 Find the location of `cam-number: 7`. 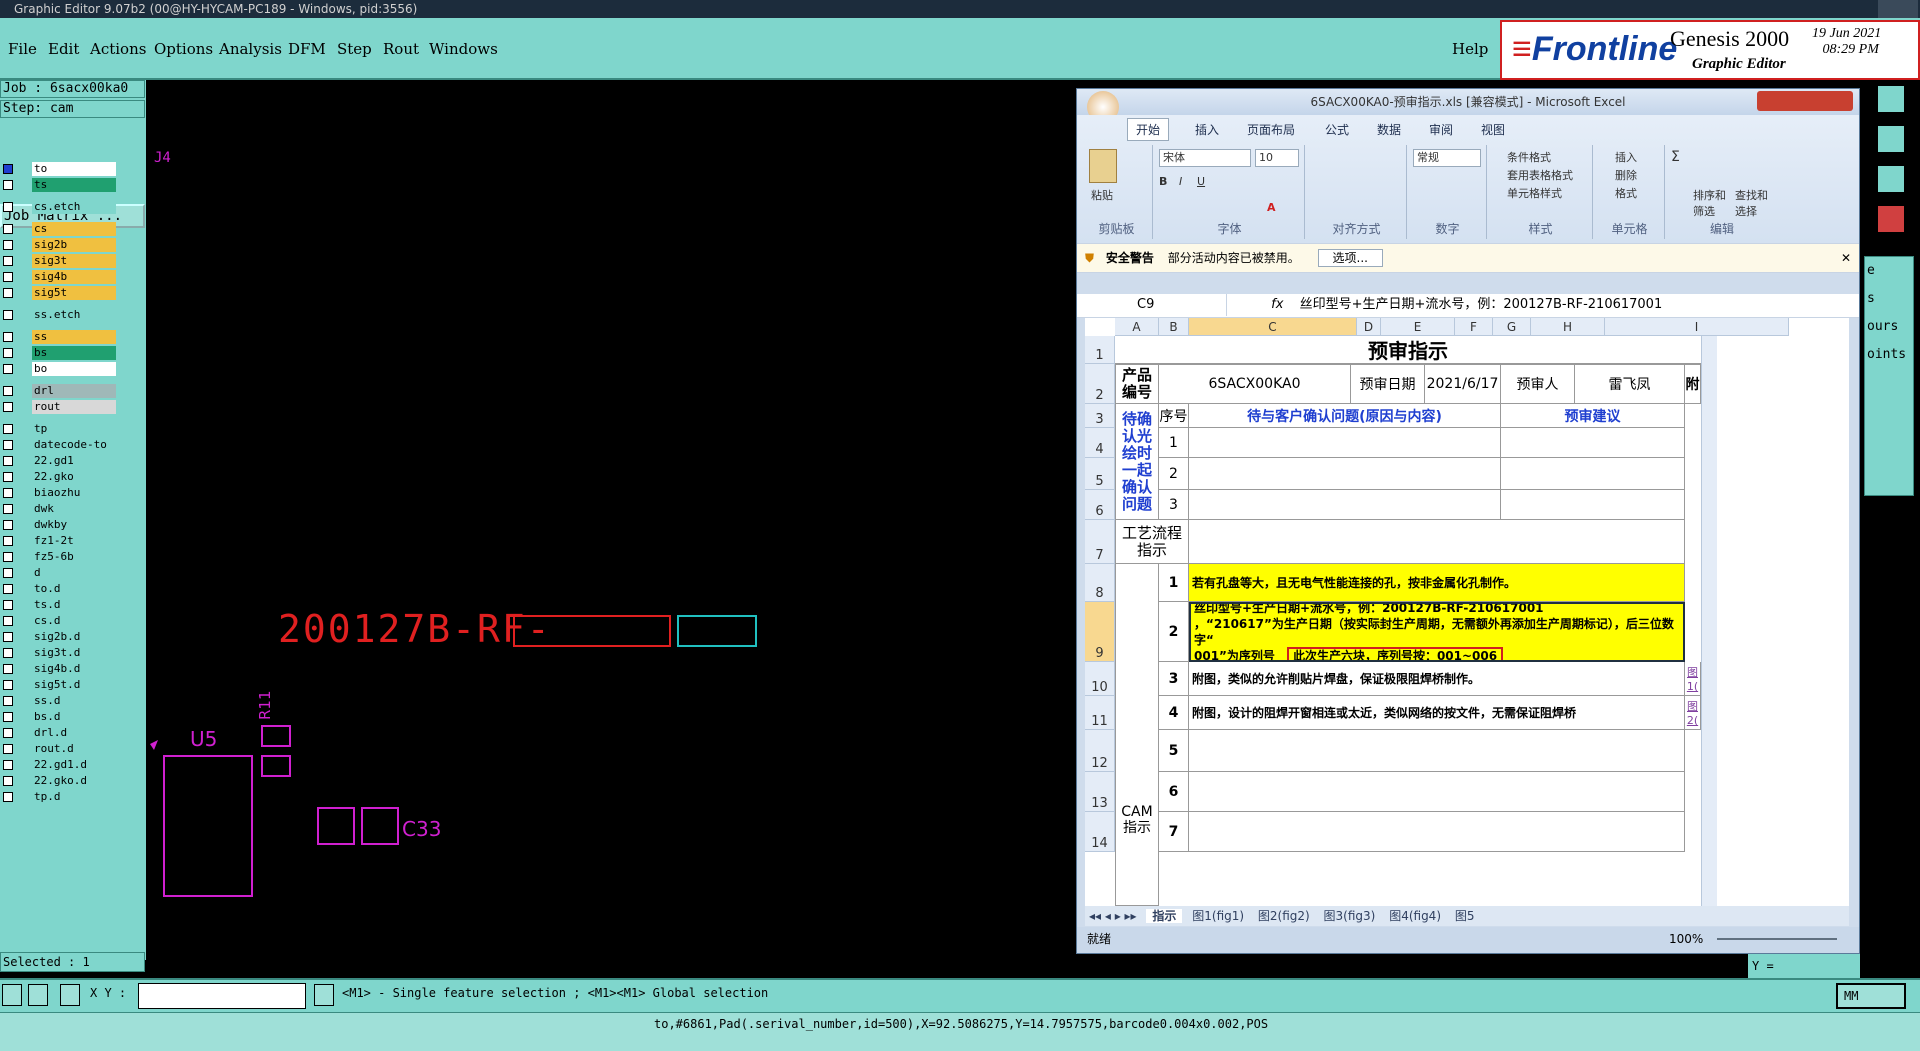

cam-number: 7 is located at coordinates (1174, 832).